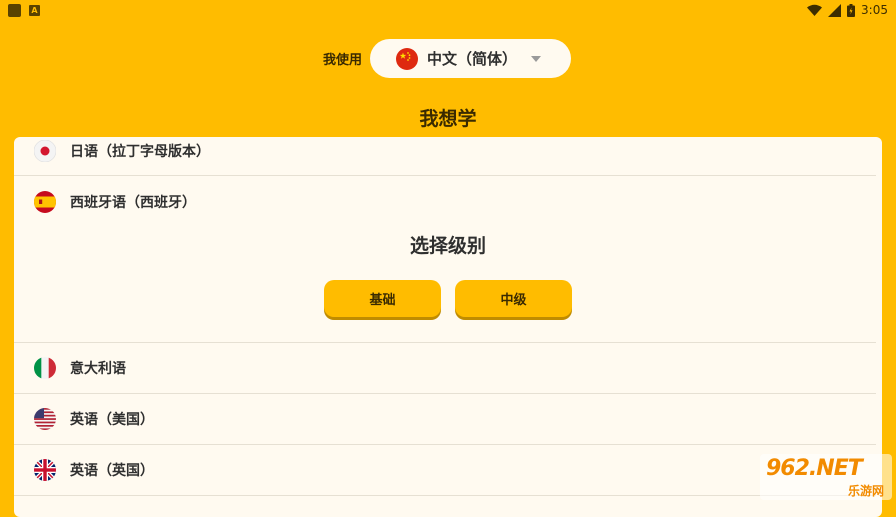  What do you see at coordinates (445, 469) in the screenshot?
I see `list-item-english-uk: 英语（英国）` at bounding box center [445, 469].